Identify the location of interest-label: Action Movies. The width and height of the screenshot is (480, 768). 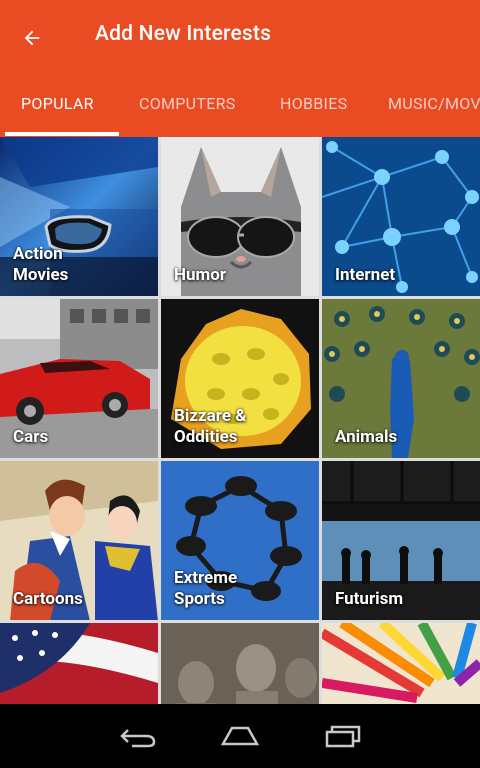
(41, 264).